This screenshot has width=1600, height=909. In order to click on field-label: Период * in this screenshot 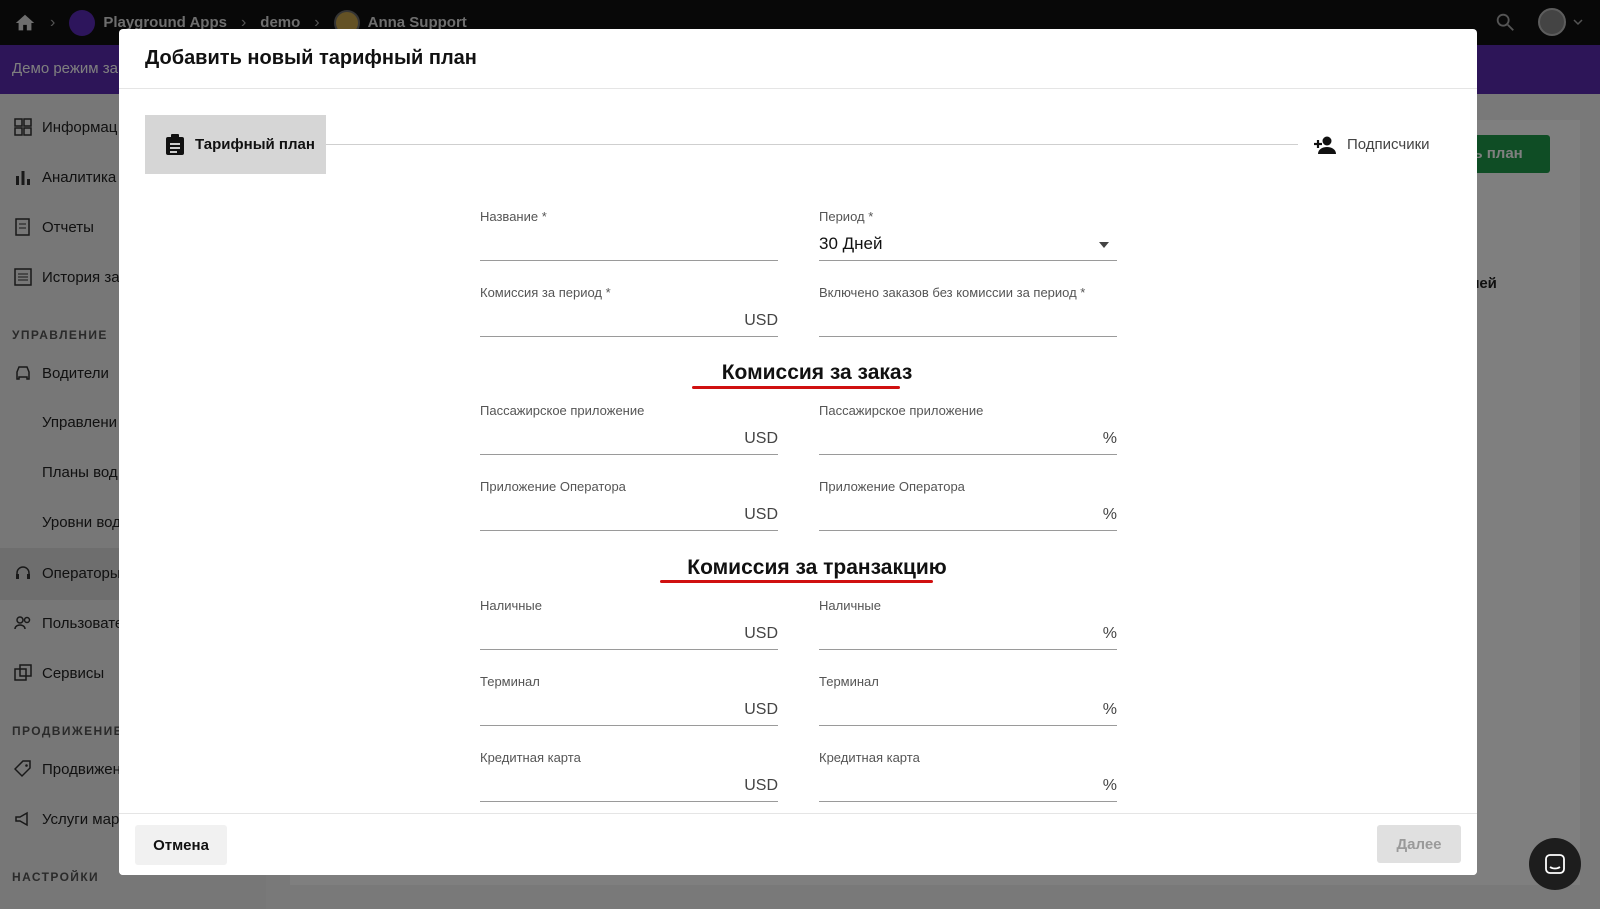, I will do `click(846, 216)`.